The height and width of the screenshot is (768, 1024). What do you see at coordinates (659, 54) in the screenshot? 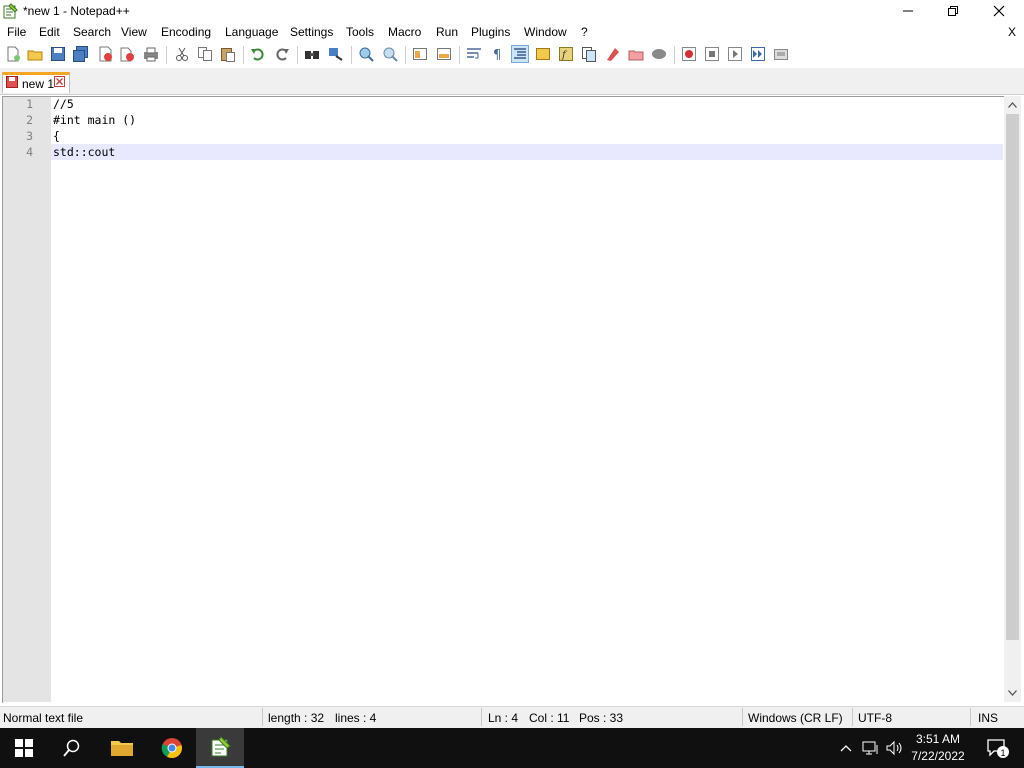
I see `monitoring-icon` at bounding box center [659, 54].